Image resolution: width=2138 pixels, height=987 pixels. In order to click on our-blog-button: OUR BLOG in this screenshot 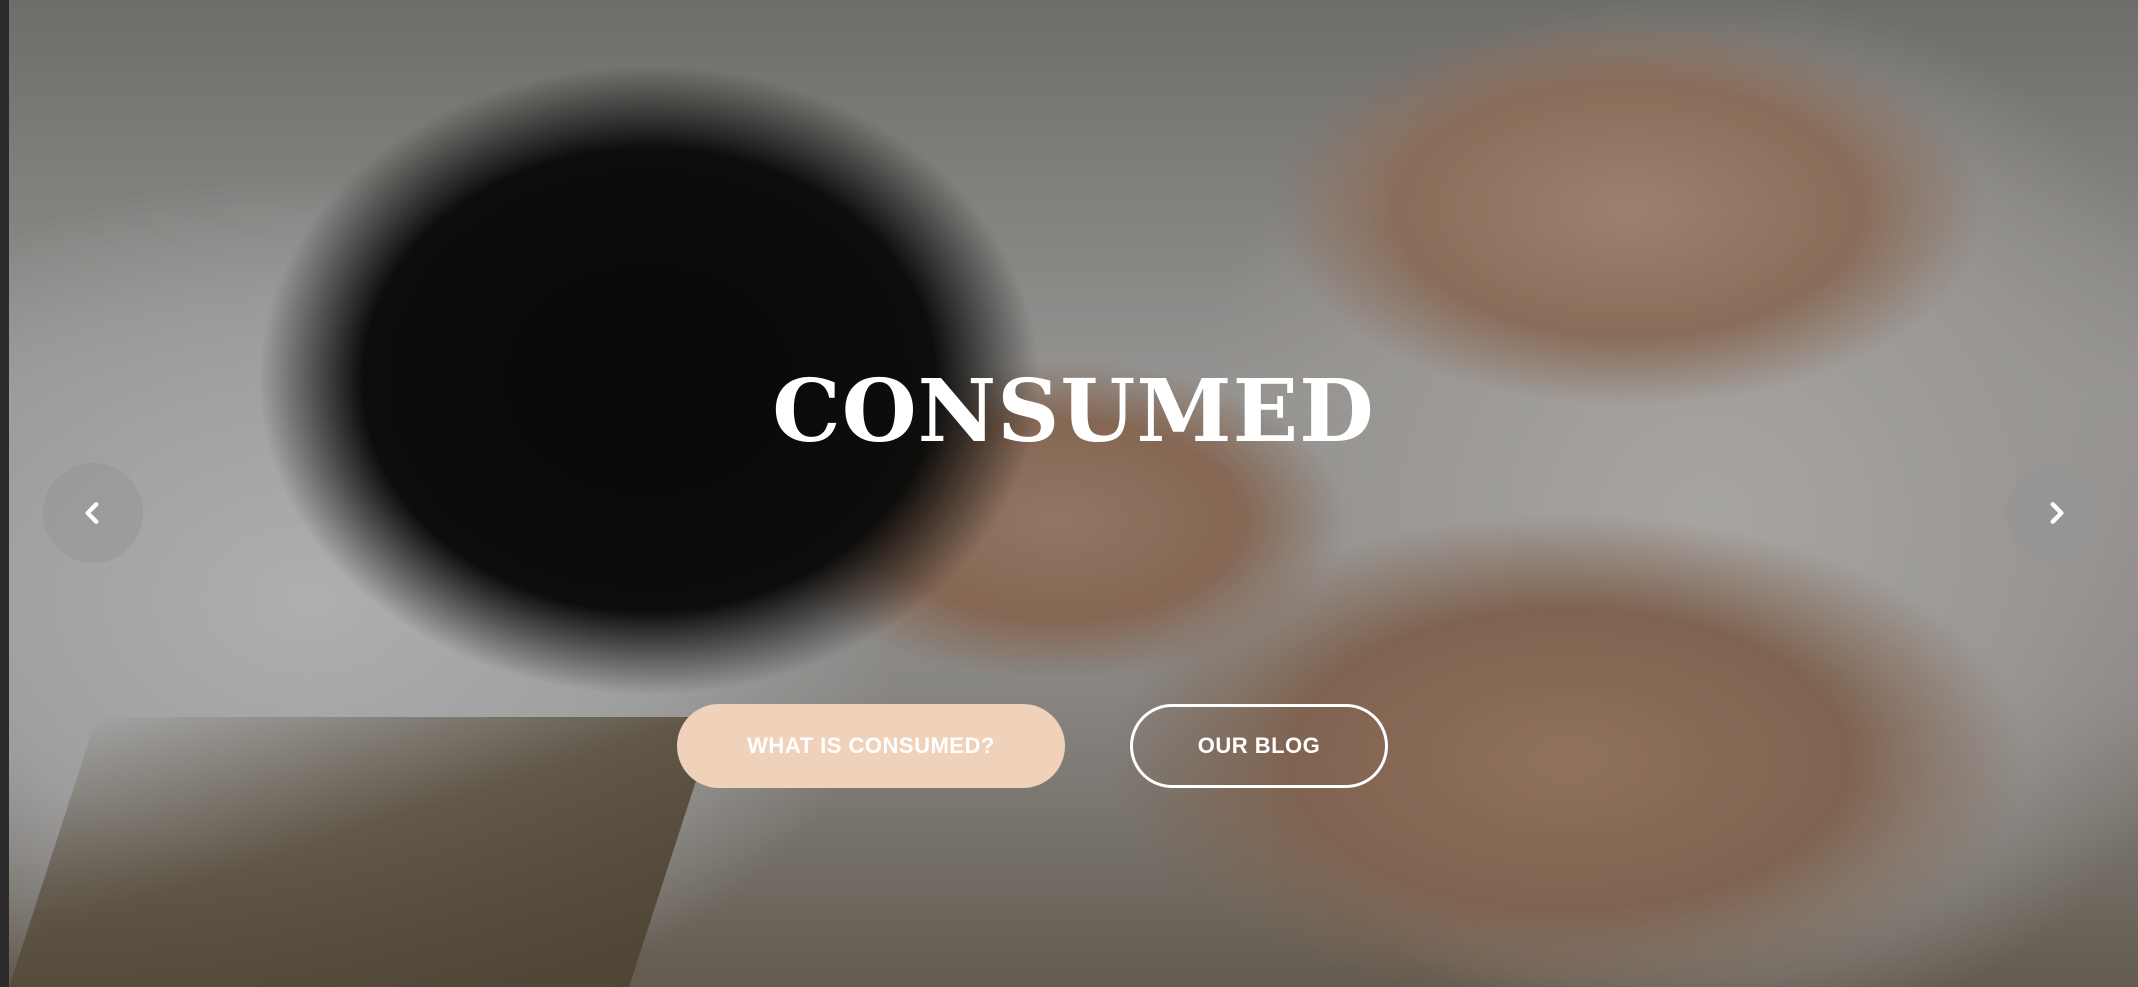, I will do `click(1259, 746)`.